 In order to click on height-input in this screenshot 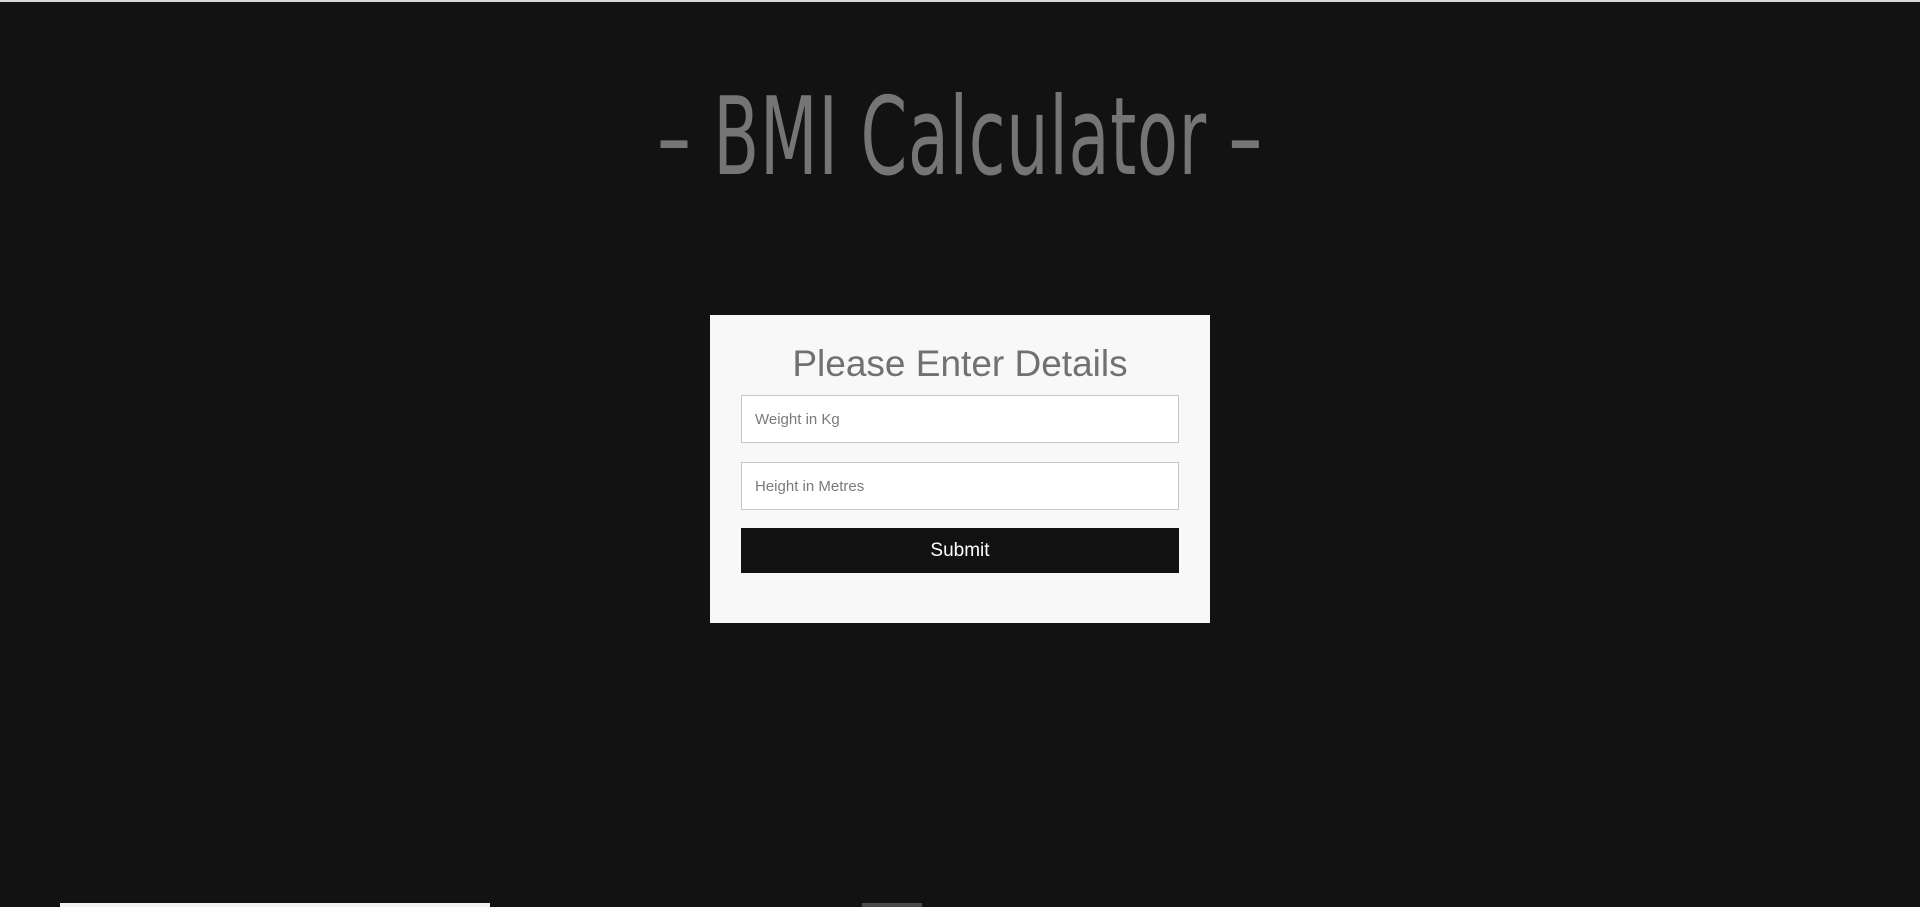, I will do `click(960, 486)`.